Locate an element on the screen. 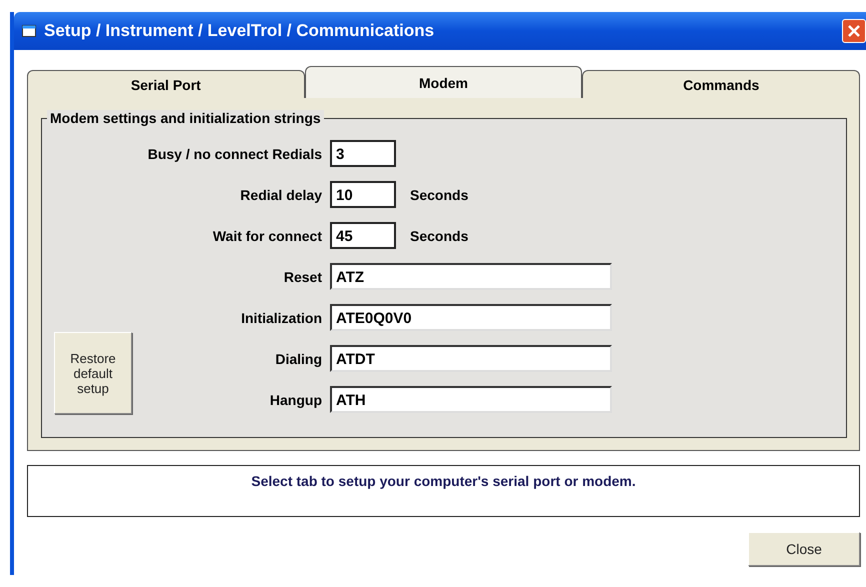  window-title: Setup / Instrument / LevelTrol / Communications is located at coordinates (240, 31).